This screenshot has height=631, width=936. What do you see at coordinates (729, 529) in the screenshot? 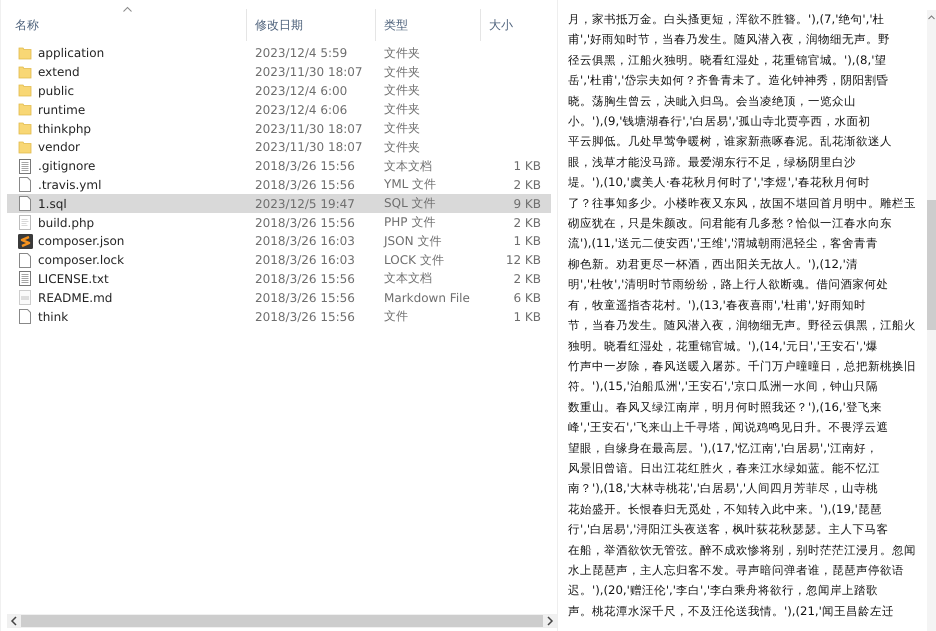
I see `preview-text-line: 行','白居易','浔阳江头夜送客，枫叶荻花秋瑟瑟。主人下马客` at bounding box center [729, 529].